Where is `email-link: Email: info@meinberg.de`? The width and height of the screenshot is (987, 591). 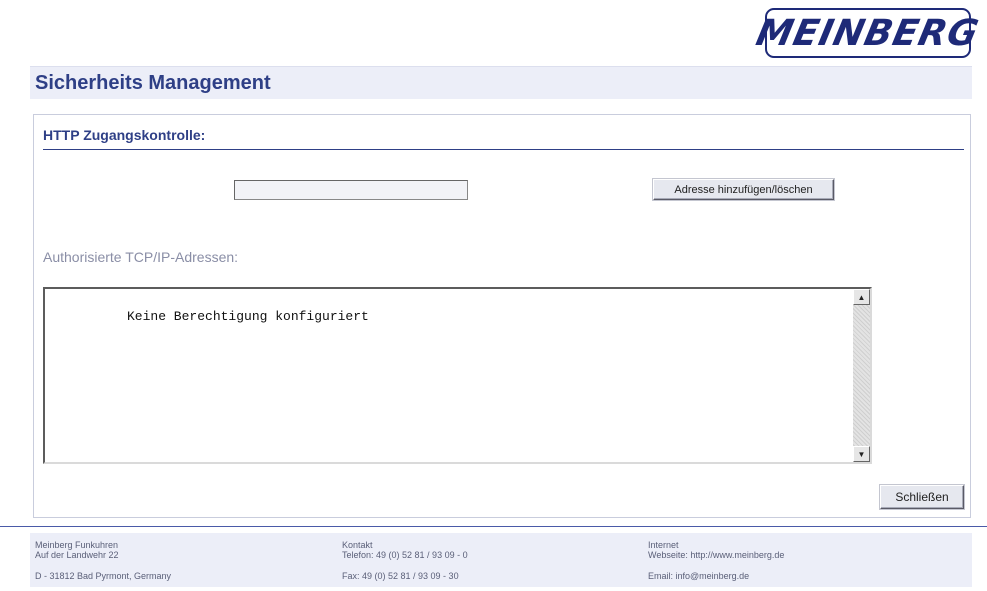 email-link: Email: info@meinberg.de is located at coordinates (698, 576).